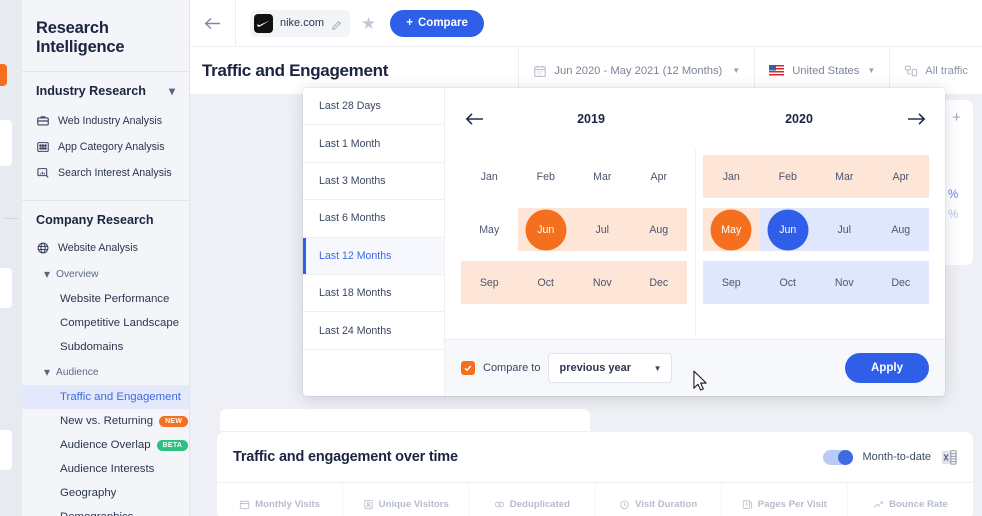 The image size is (982, 516). I want to click on preset-last-3-months: Last 3 Months, so click(373, 182).